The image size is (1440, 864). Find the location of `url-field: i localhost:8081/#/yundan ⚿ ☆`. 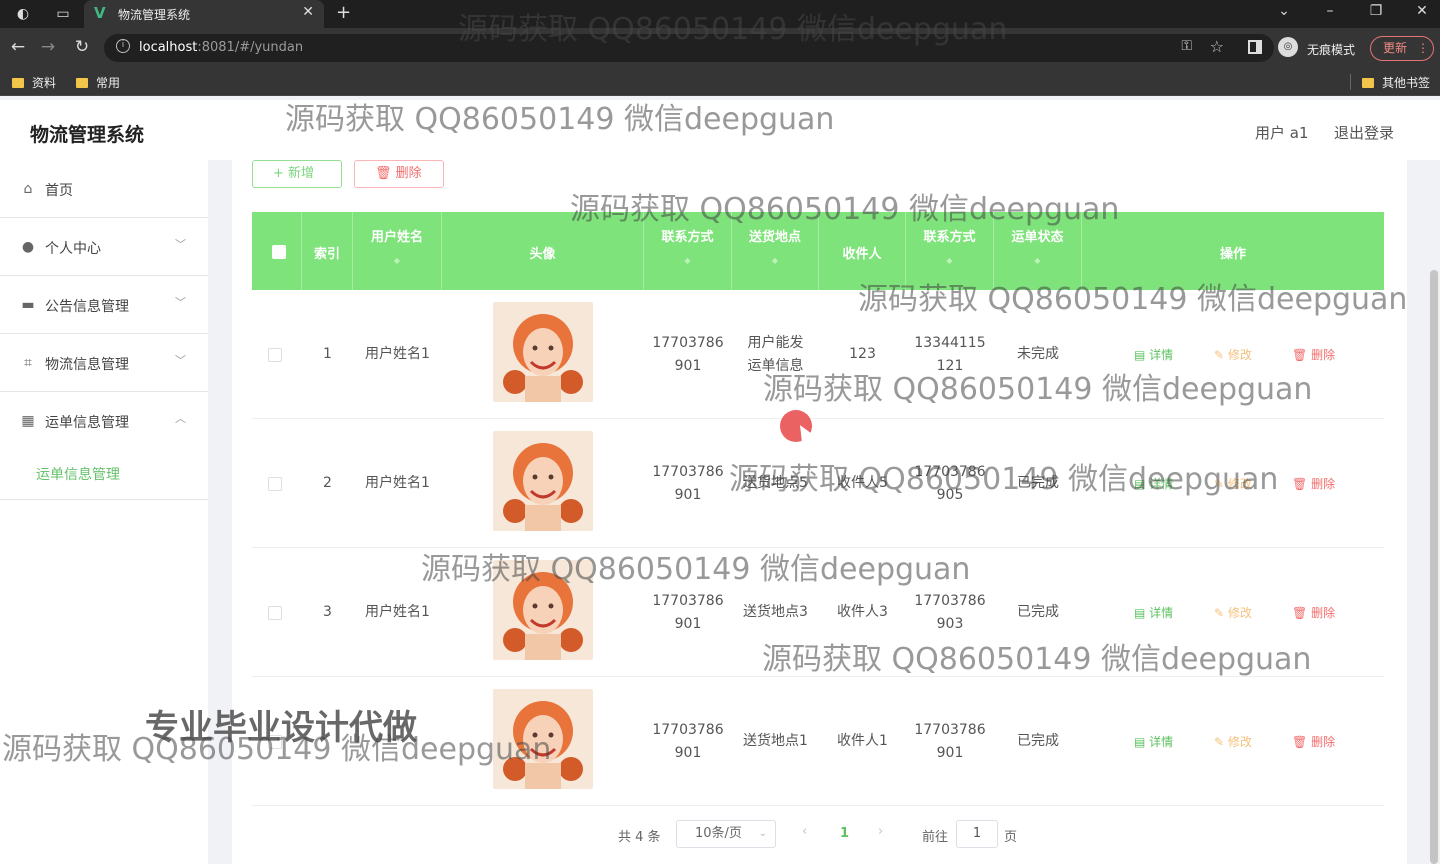

url-field: i localhost:8081/#/yundan ⚿ ☆ is located at coordinates (689, 48).